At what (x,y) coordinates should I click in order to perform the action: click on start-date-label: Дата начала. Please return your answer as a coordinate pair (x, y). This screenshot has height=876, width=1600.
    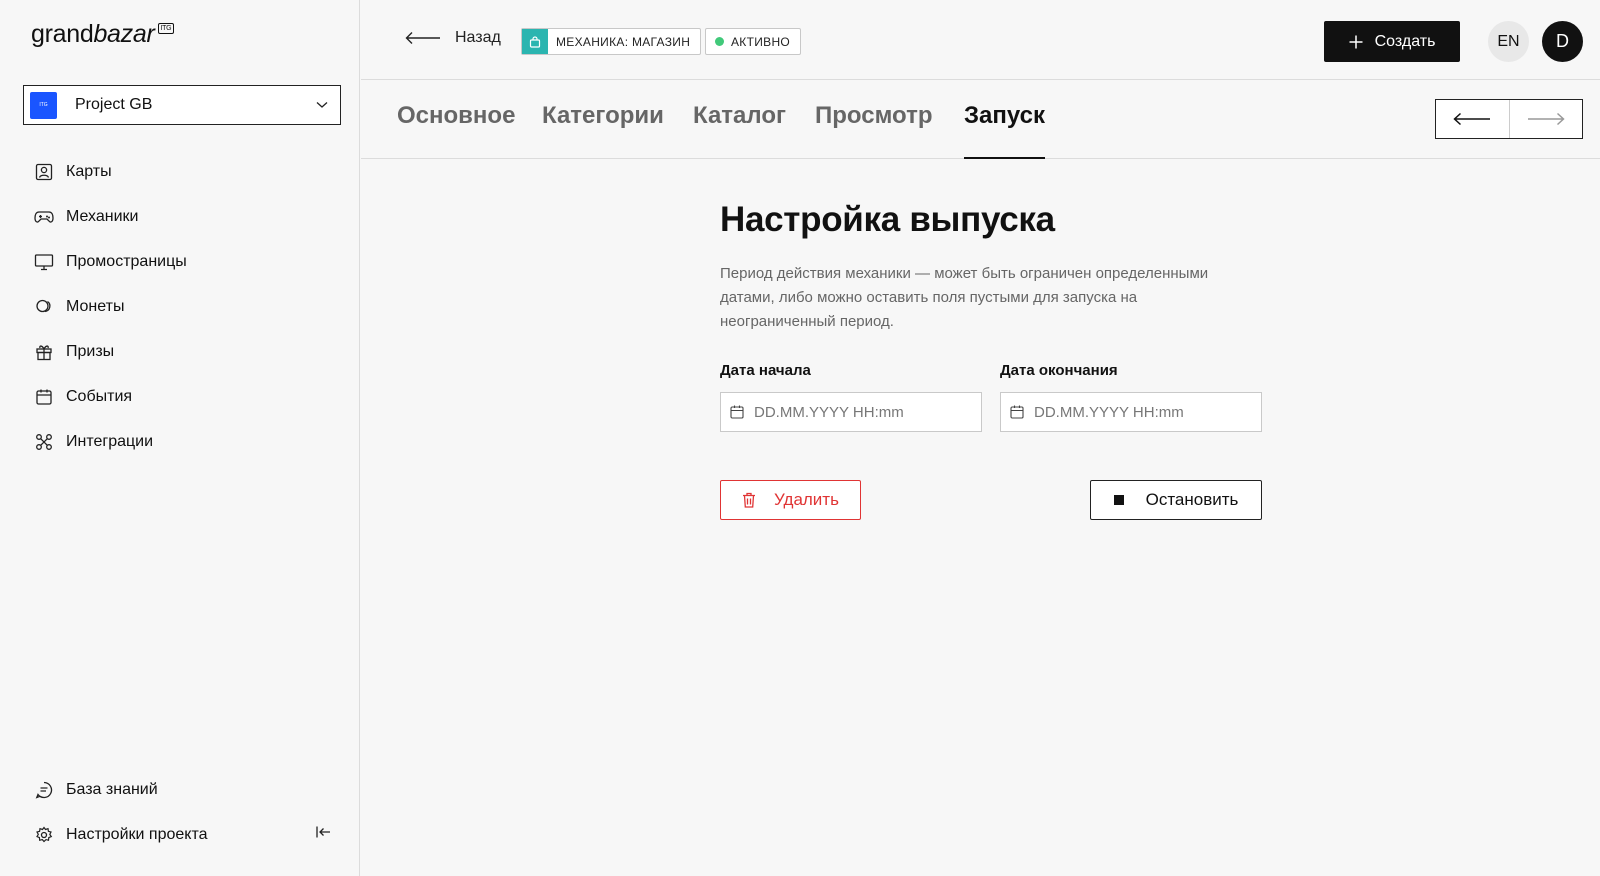
    Looking at the image, I should click on (765, 370).